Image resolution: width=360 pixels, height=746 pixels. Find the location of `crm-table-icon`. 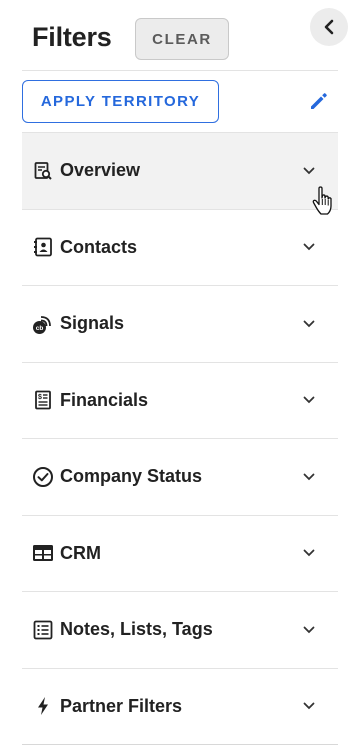

crm-table-icon is located at coordinates (43, 553).